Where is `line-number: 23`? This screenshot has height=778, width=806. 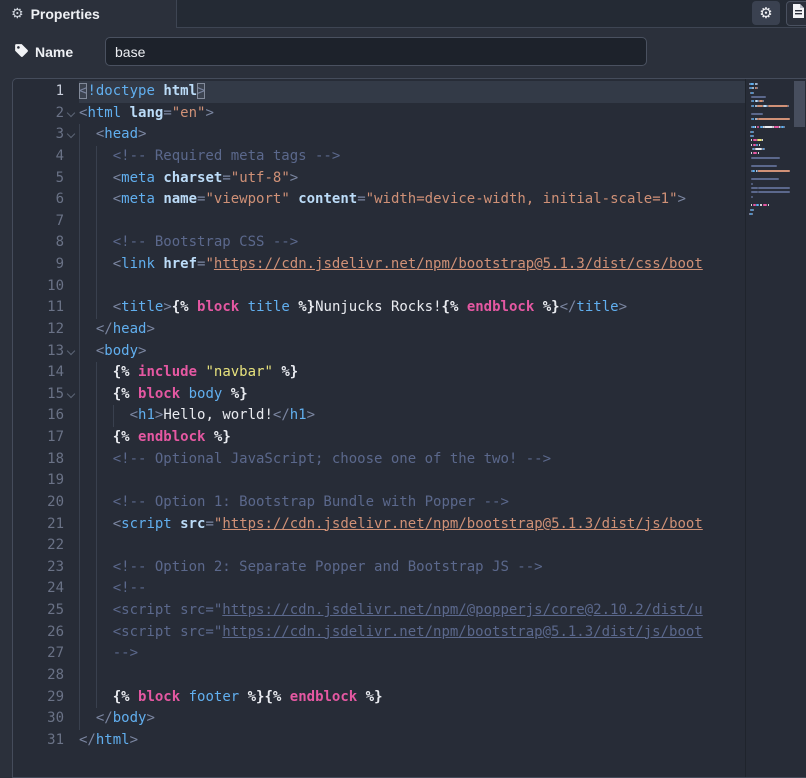
line-number: 23 is located at coordinates (38, 568).